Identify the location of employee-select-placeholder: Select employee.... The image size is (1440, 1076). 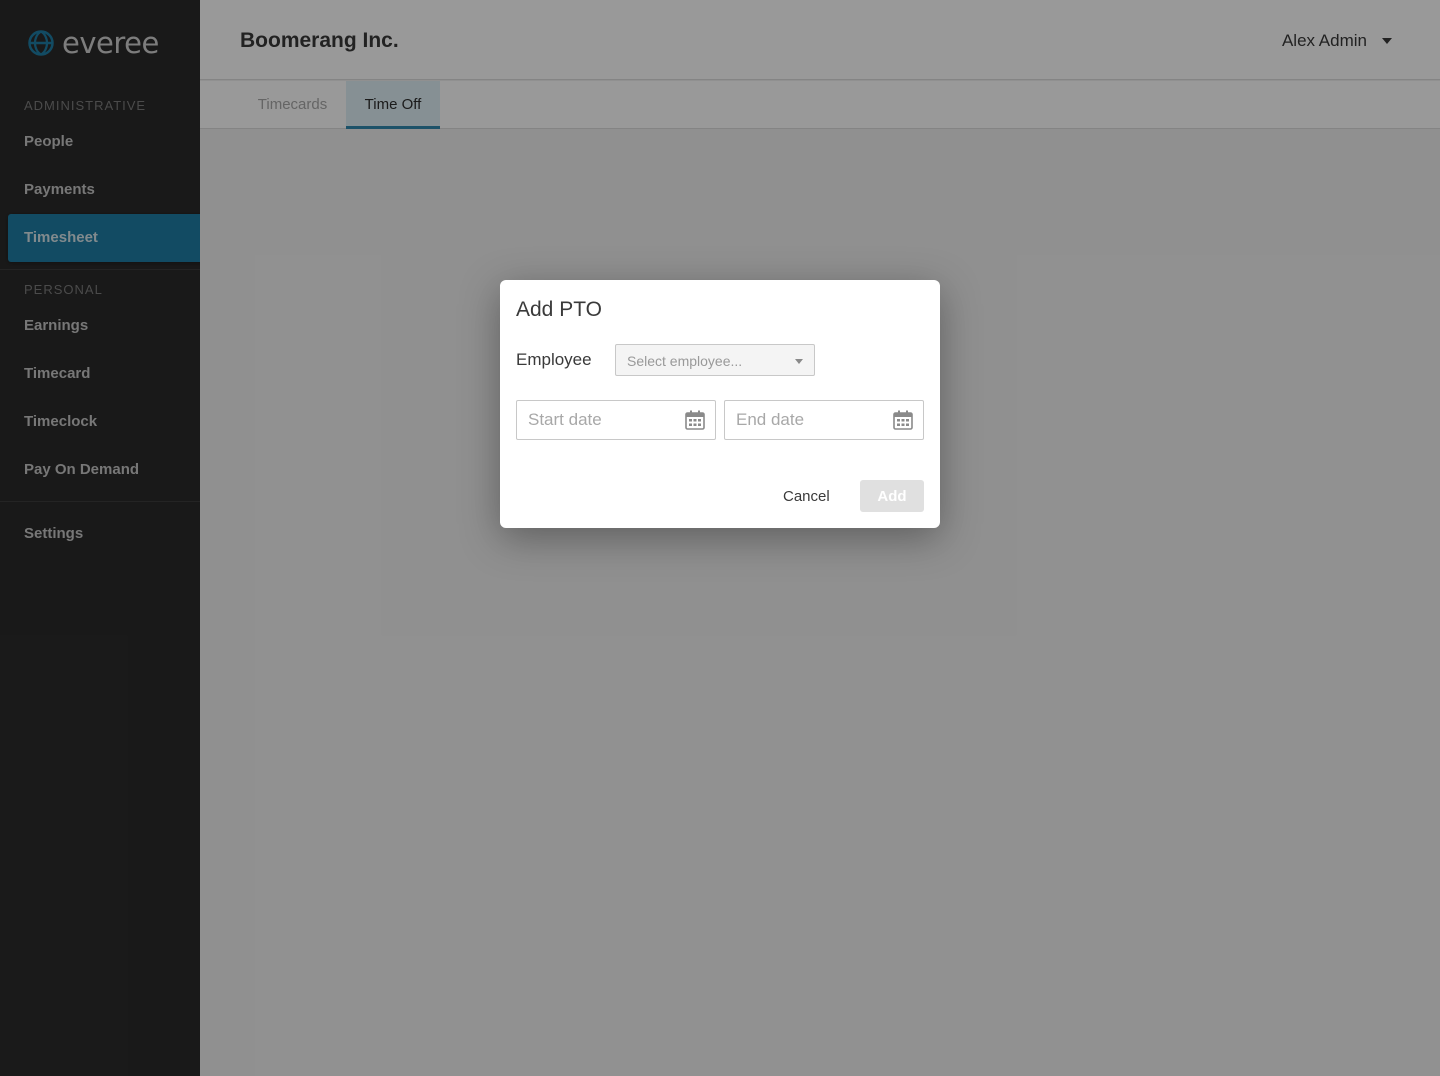
(685, 361).